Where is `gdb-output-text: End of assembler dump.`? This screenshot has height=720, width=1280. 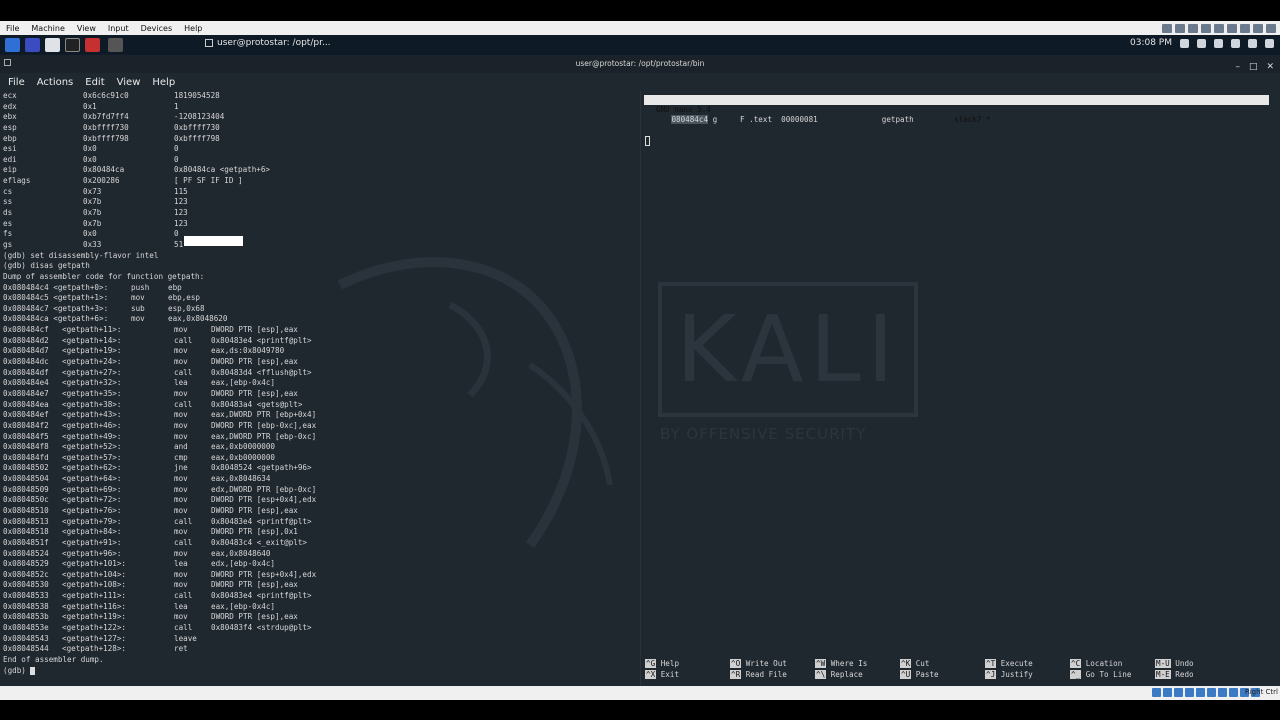
gdb-output-text: End of assembler dump. is located at coordinates (53, 659).